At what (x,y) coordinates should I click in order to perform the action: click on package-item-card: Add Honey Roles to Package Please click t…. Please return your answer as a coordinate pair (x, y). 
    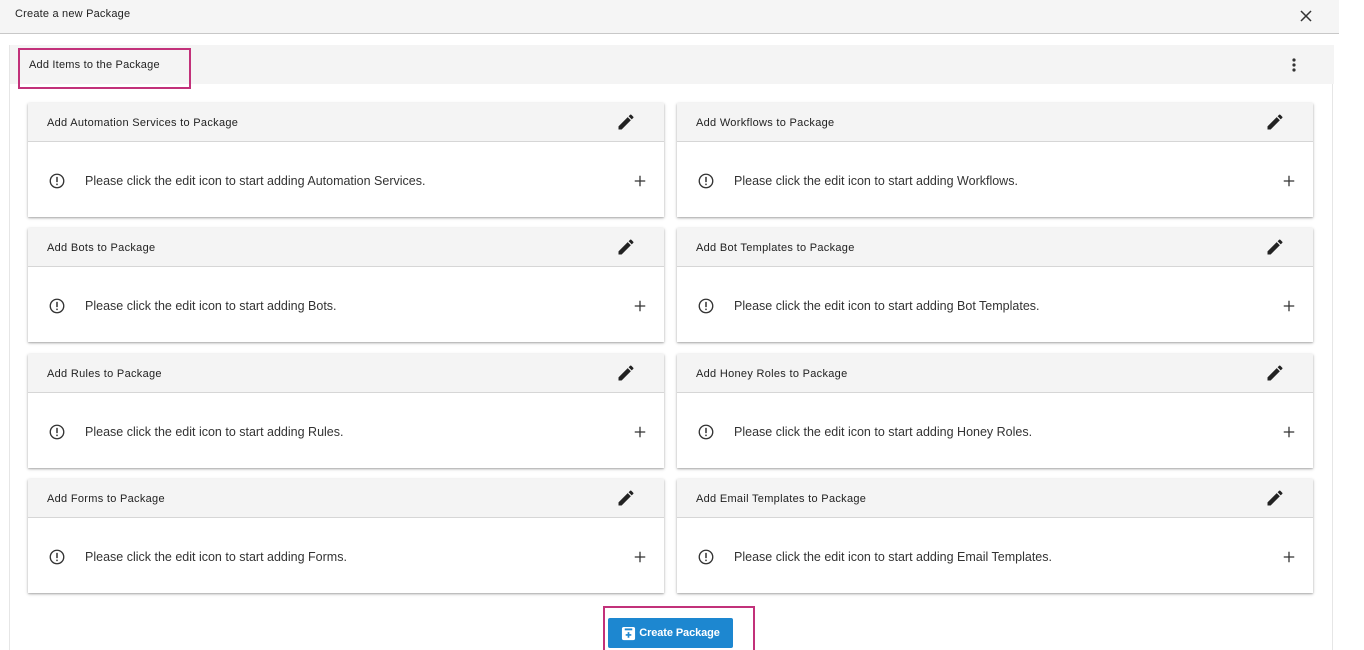
    Looking at the image, I should click on (995, 411).